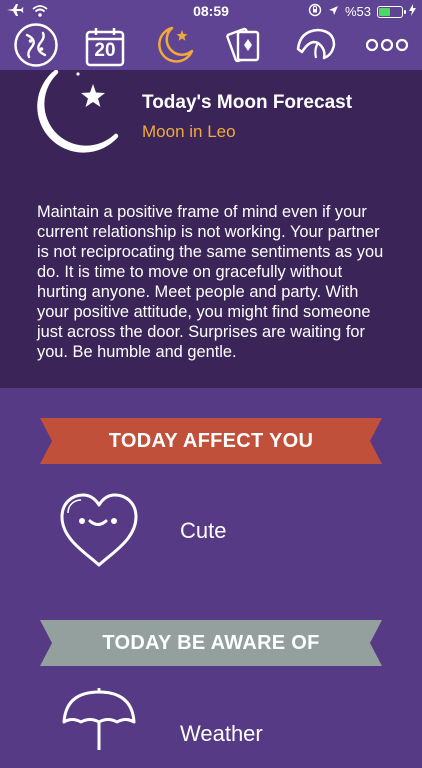 The image size is (422, 768). I want to click on pisces-icon, so click(36, 47).